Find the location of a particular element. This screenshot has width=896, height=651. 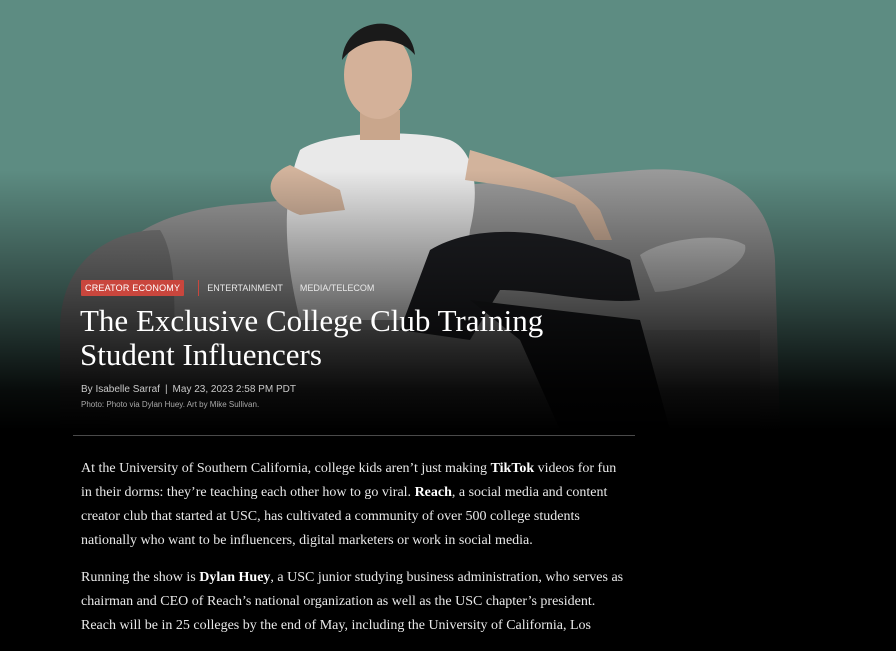

author-link: By Isabelle Sarraf is located at coordinates (120, 389).